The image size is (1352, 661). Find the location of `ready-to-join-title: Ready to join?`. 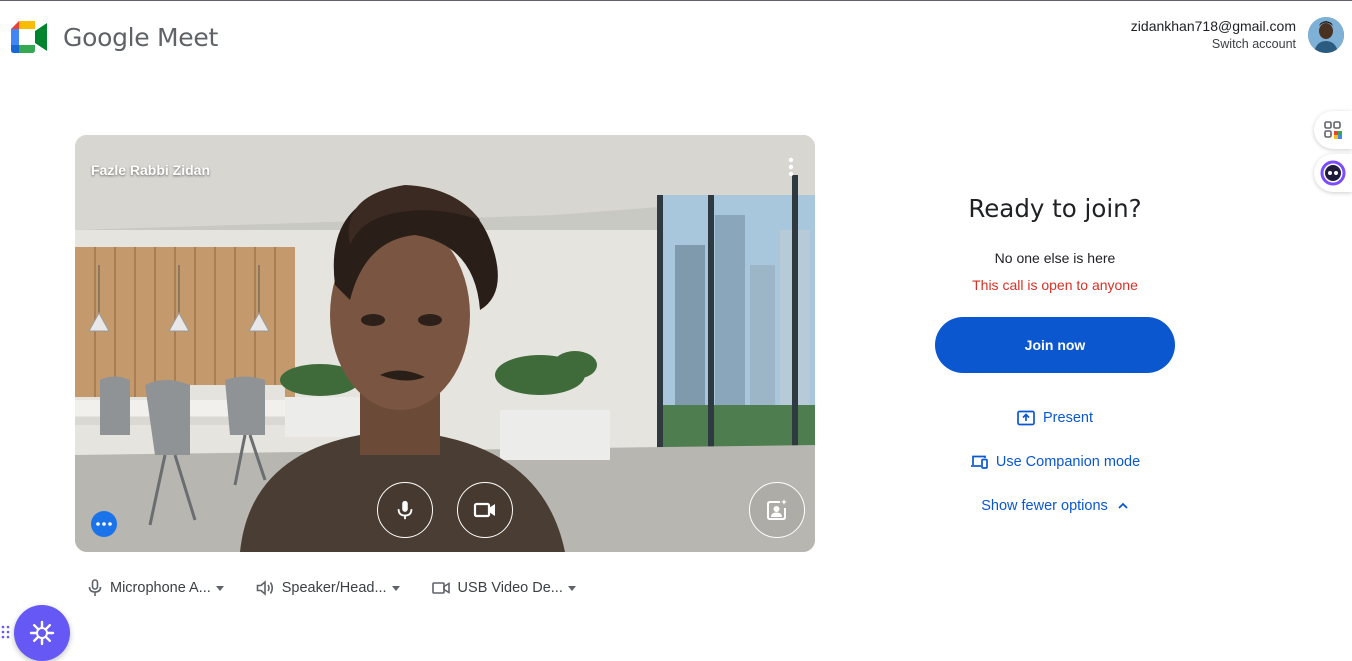

ready-to-join-title: Ready to join? is located at coordinates (1055, 208).